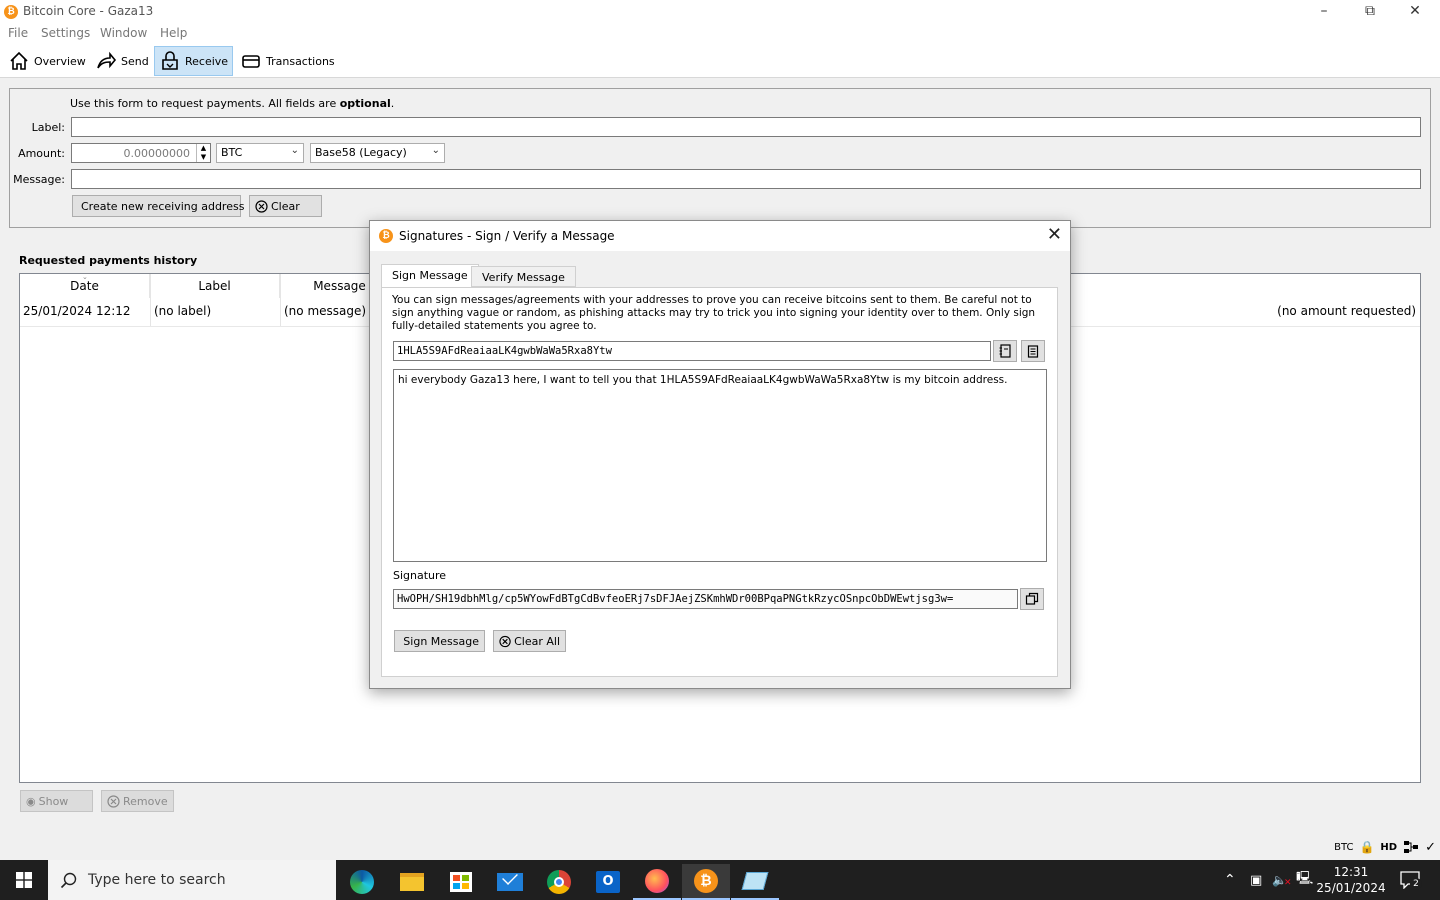 Image resolution: width=1440 pixels, height=900 pixels. I want to click on main-toolbar: Overview Send Receive Transactions, so click(720, 61).